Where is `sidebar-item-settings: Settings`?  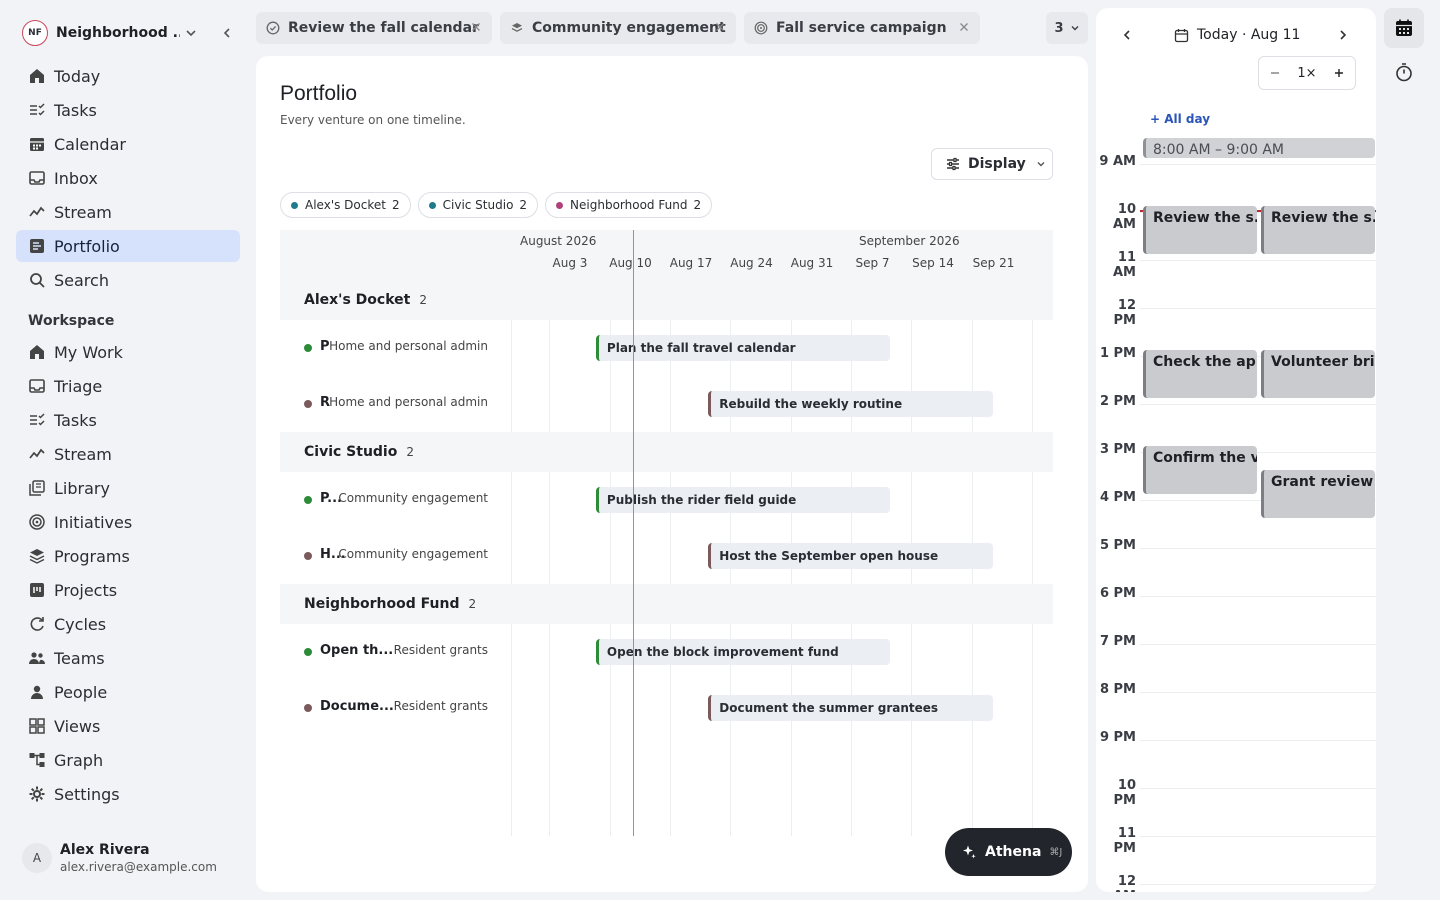
sidebar-item-settings: Settings is located at coordinates (128, 794).